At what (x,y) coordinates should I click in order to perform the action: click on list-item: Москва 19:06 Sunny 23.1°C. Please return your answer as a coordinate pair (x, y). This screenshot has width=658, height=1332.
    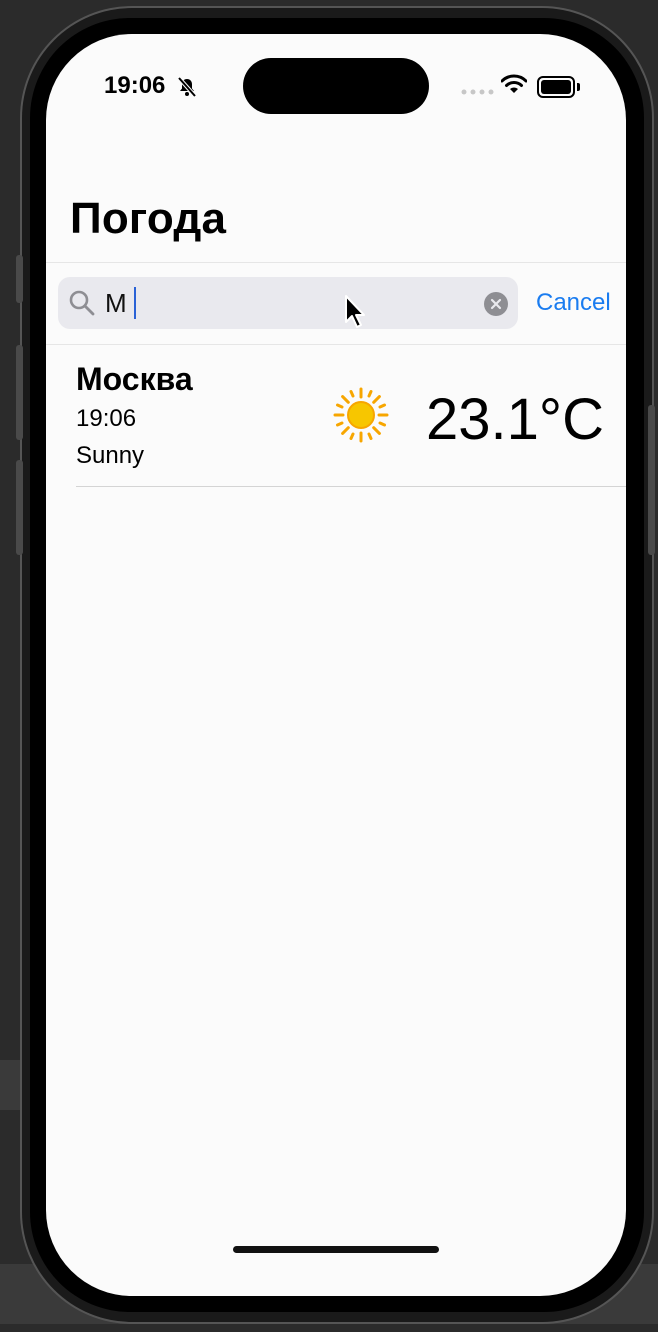
    Looking at the image, I should click on (336, 416).